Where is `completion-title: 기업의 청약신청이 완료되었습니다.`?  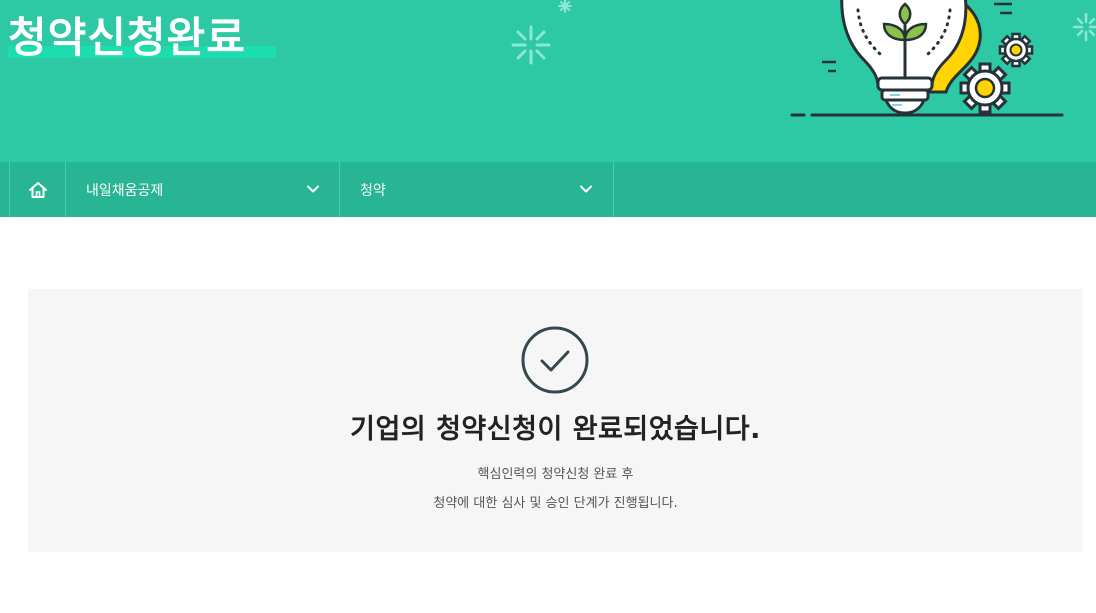 completion-title: 기업의 청약신청이 완료되었습니다. is located at coordinates (555, 429).